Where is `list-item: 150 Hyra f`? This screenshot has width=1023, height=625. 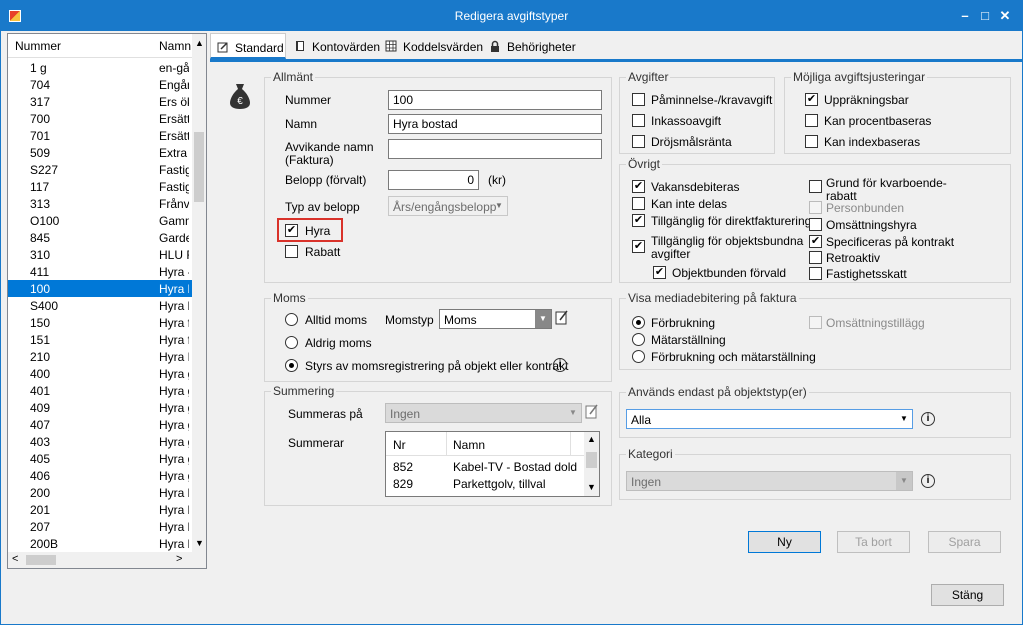 list-item: 150 Hyra f is located at coordinates (100, 322).